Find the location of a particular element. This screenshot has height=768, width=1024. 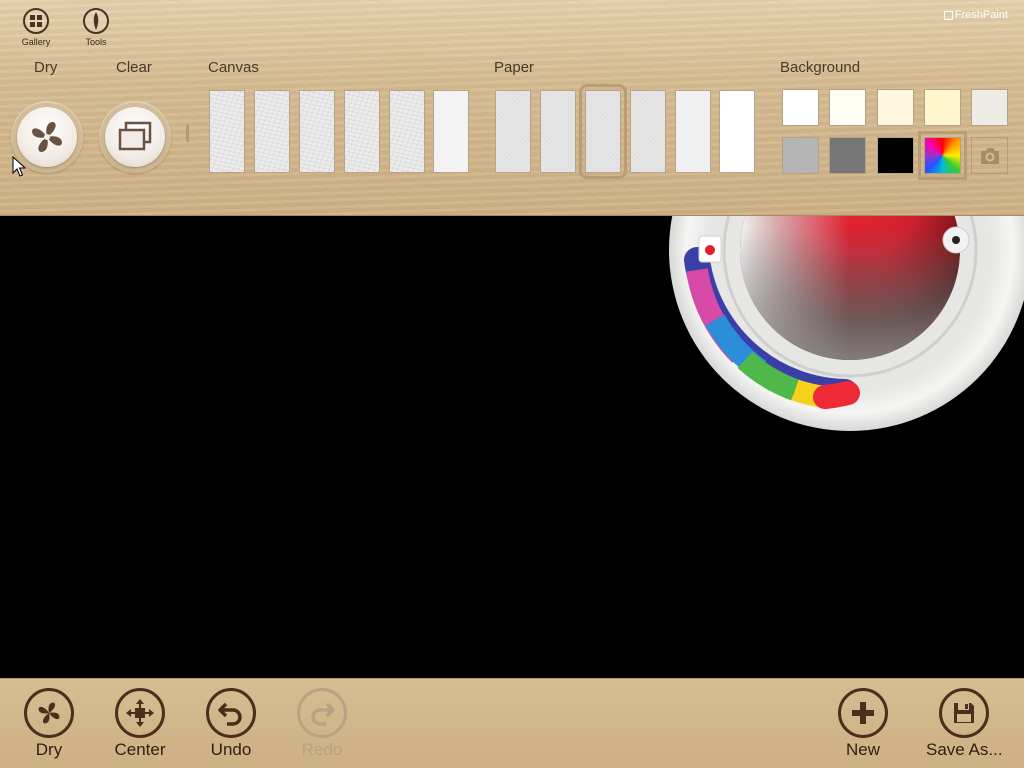

redo-button-label: Redo is located at coordinates (322, 749).